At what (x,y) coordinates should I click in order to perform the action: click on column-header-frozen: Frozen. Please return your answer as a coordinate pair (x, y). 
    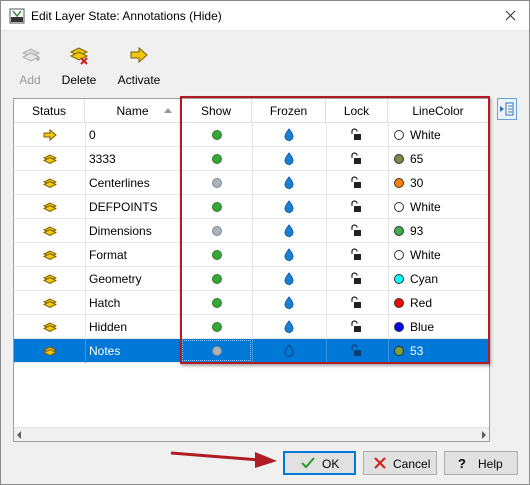
    Looking at the image, I should click on (289, 111).